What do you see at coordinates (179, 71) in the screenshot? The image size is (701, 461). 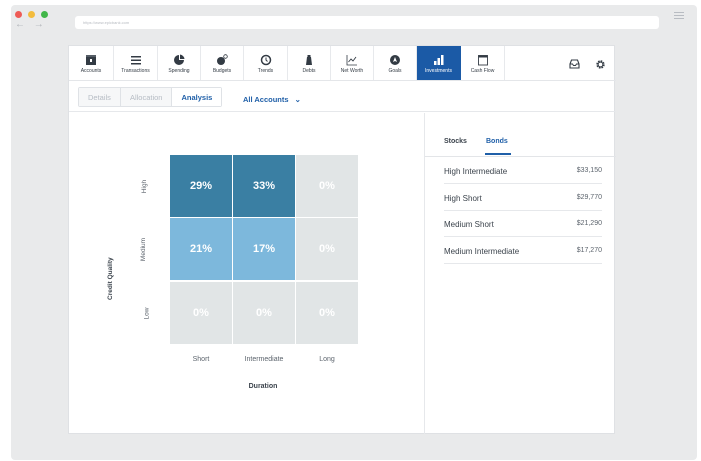 I see `nav-label: Spending` at bounding box center [179, 71].